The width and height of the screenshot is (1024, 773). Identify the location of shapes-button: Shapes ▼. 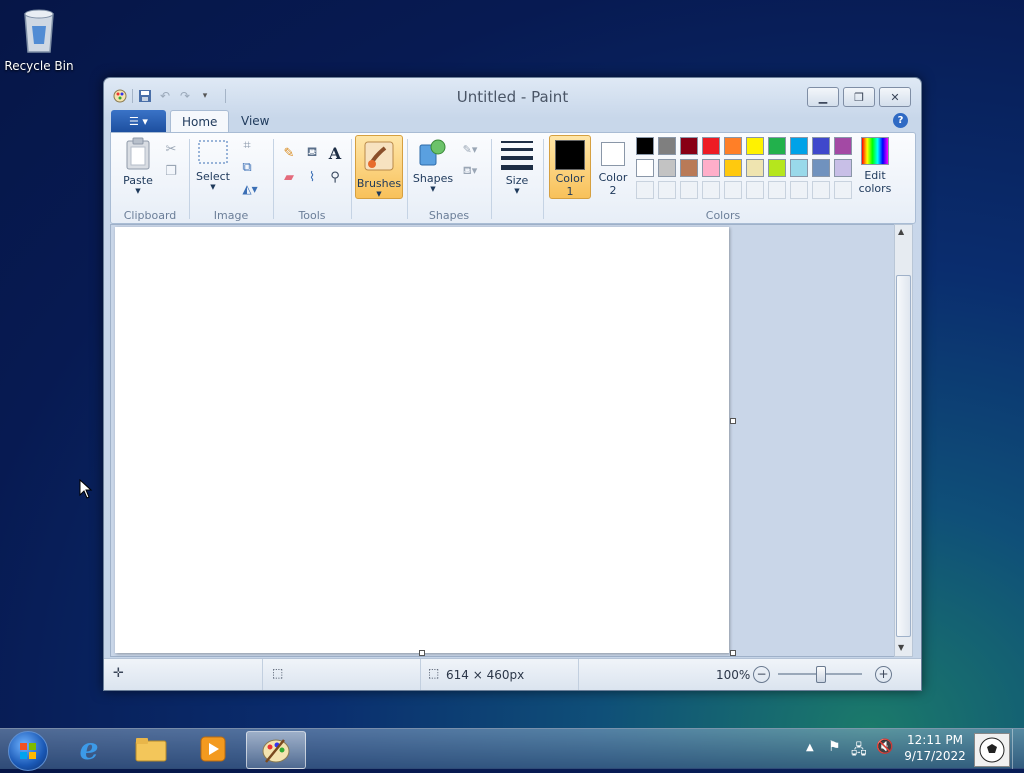
(433, 165).